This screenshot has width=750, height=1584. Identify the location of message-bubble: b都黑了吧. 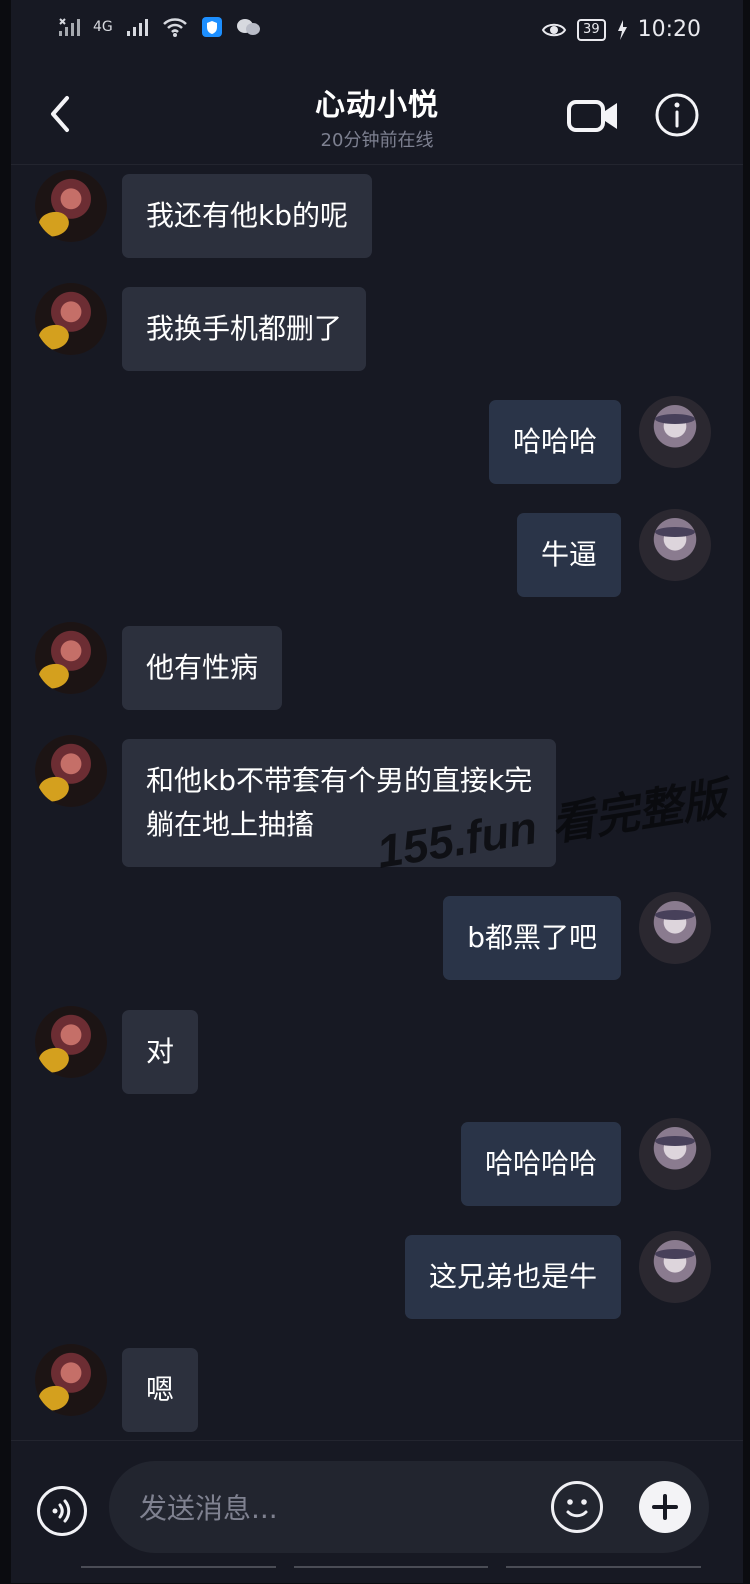
(532, 938).